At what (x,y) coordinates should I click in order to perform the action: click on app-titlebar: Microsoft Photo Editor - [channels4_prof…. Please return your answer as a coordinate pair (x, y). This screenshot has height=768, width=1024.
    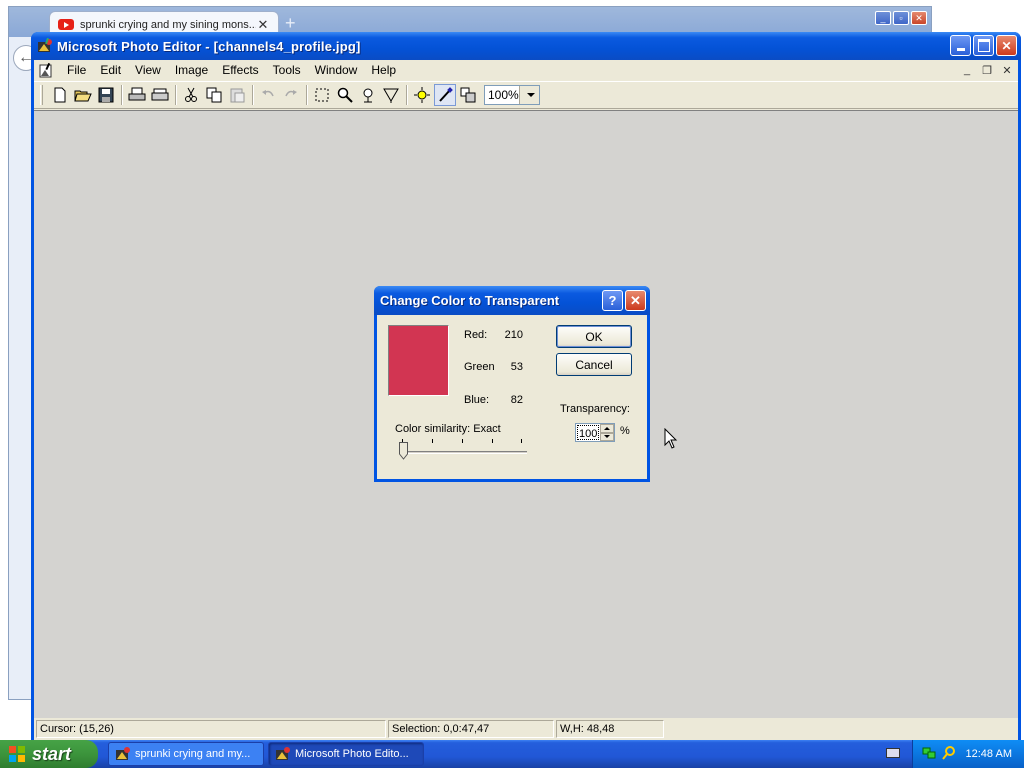
    Looking at the image, I should click on (526, 46).